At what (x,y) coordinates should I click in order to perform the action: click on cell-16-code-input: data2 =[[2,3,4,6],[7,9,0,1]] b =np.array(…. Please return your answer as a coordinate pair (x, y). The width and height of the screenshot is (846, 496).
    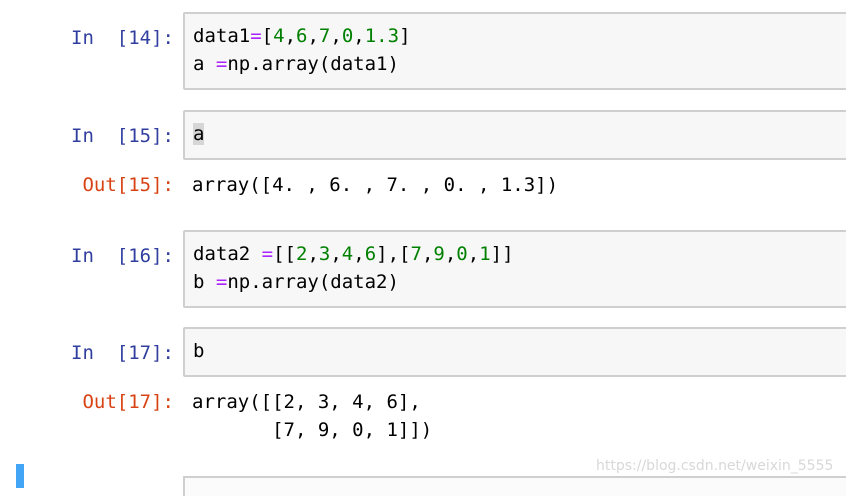
    Looking at the image, I should click on (514, 269).